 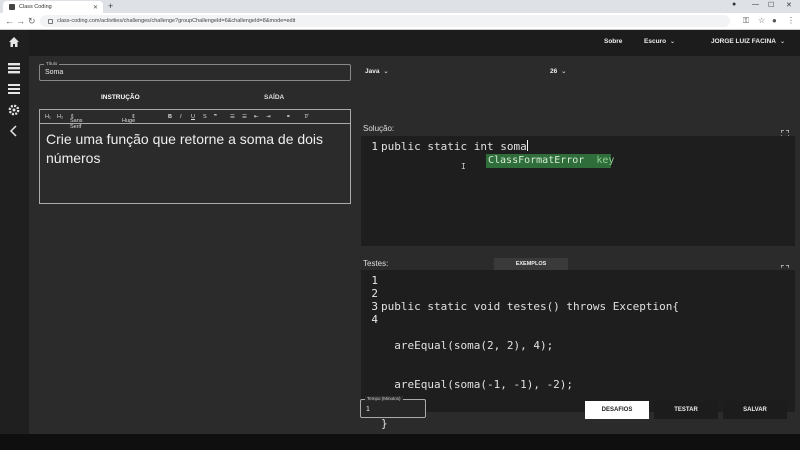 What do you see at coordinates (181, 117) in the screenshot?
I see `italic-icon: I` at bounding box center [181, 117].